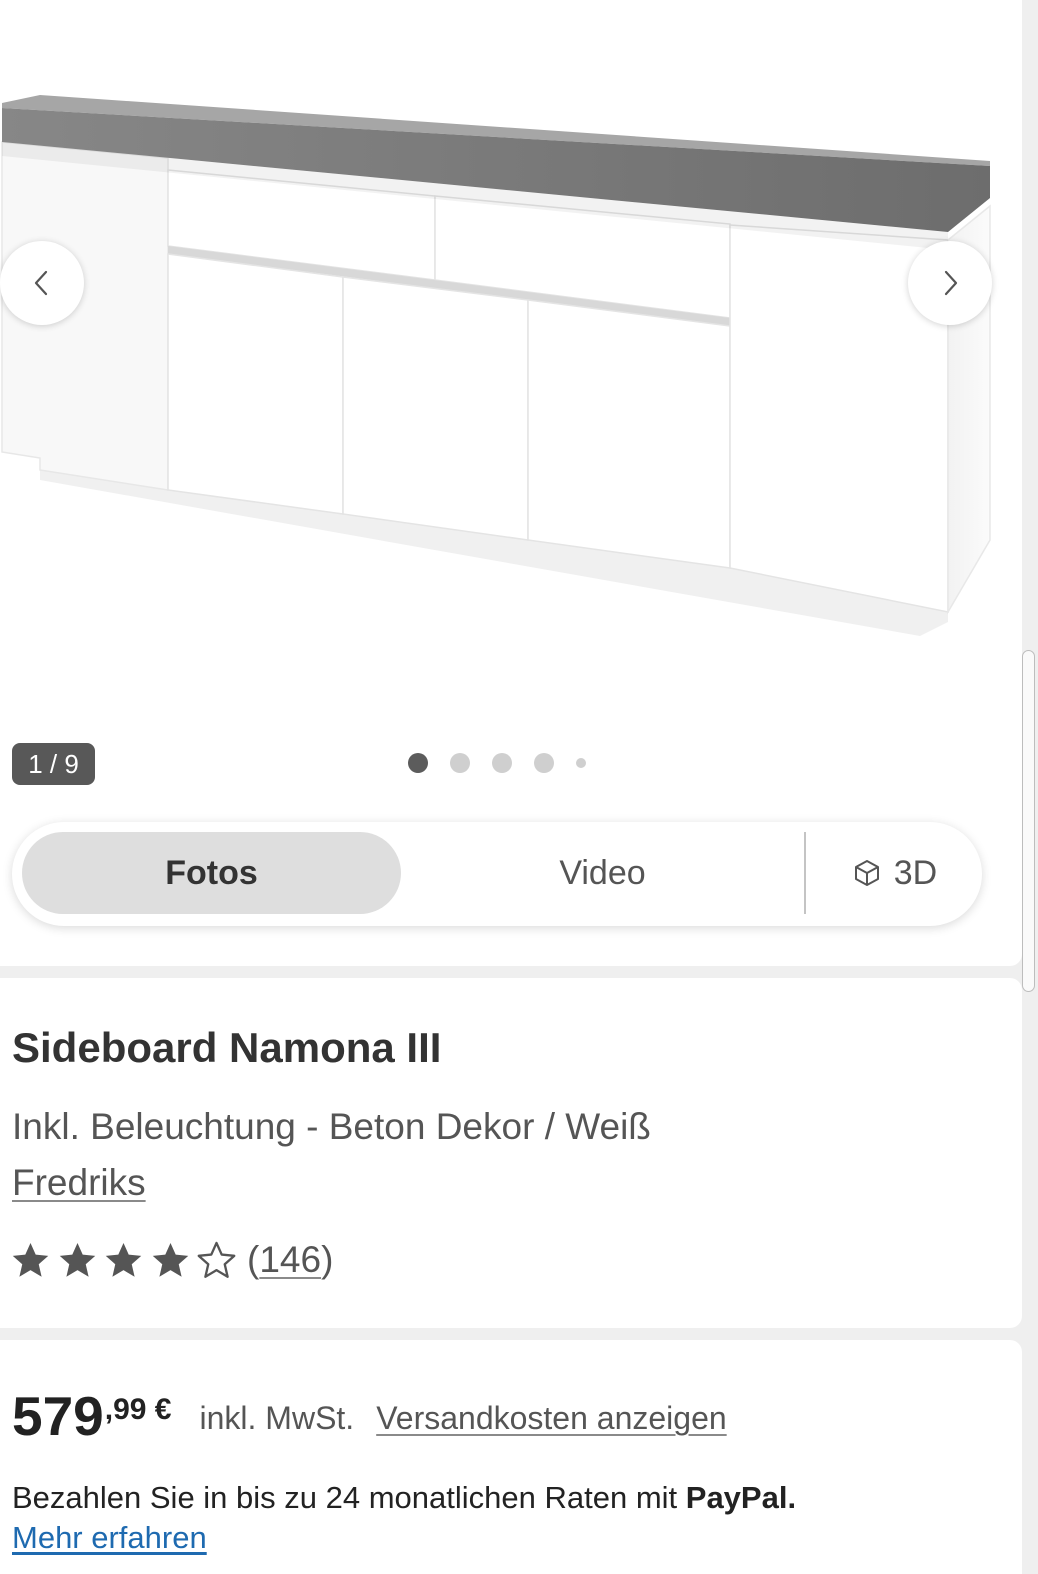 This screenshot has width=1038, height=1574. I want to click on review-count-link: 146, so click(290, 1259).